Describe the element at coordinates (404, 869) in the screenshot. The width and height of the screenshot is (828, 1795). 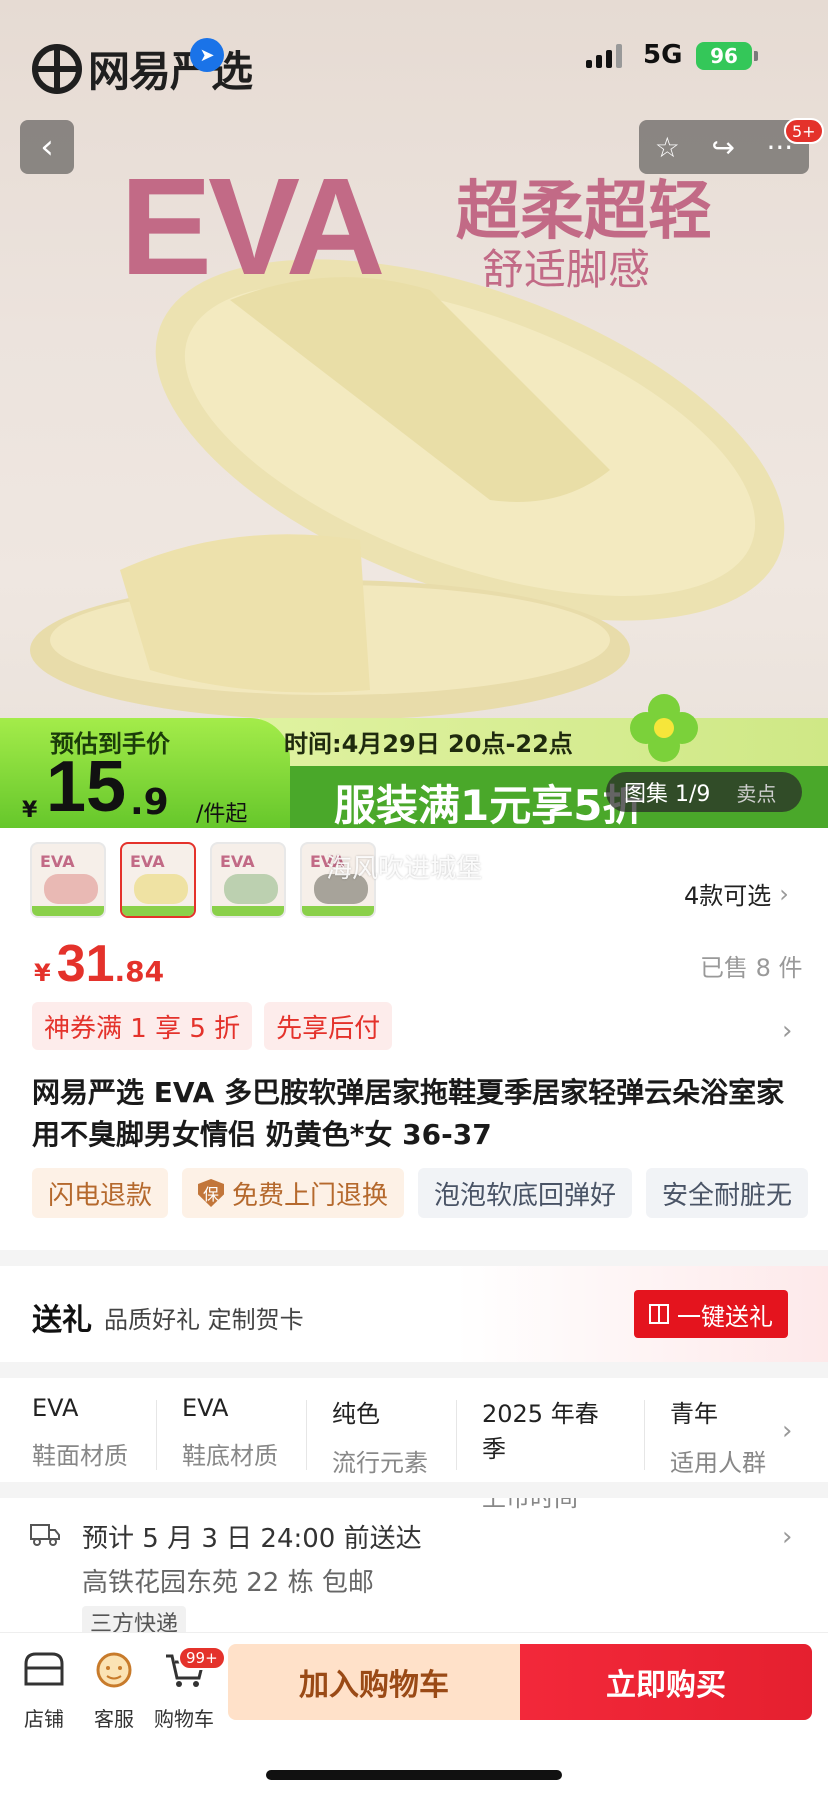
I see `watermark: 海风吹进城堡` at that location.